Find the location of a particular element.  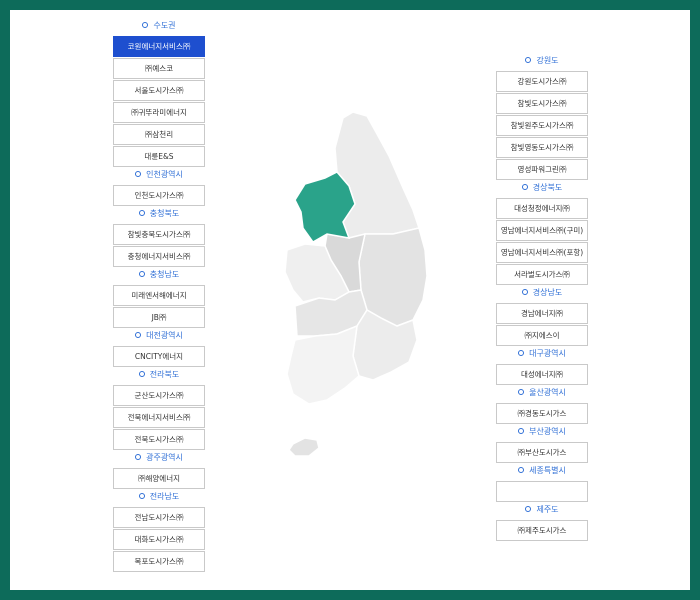

company-button: CNCITY에너지 is located at coordinates (159, 356).